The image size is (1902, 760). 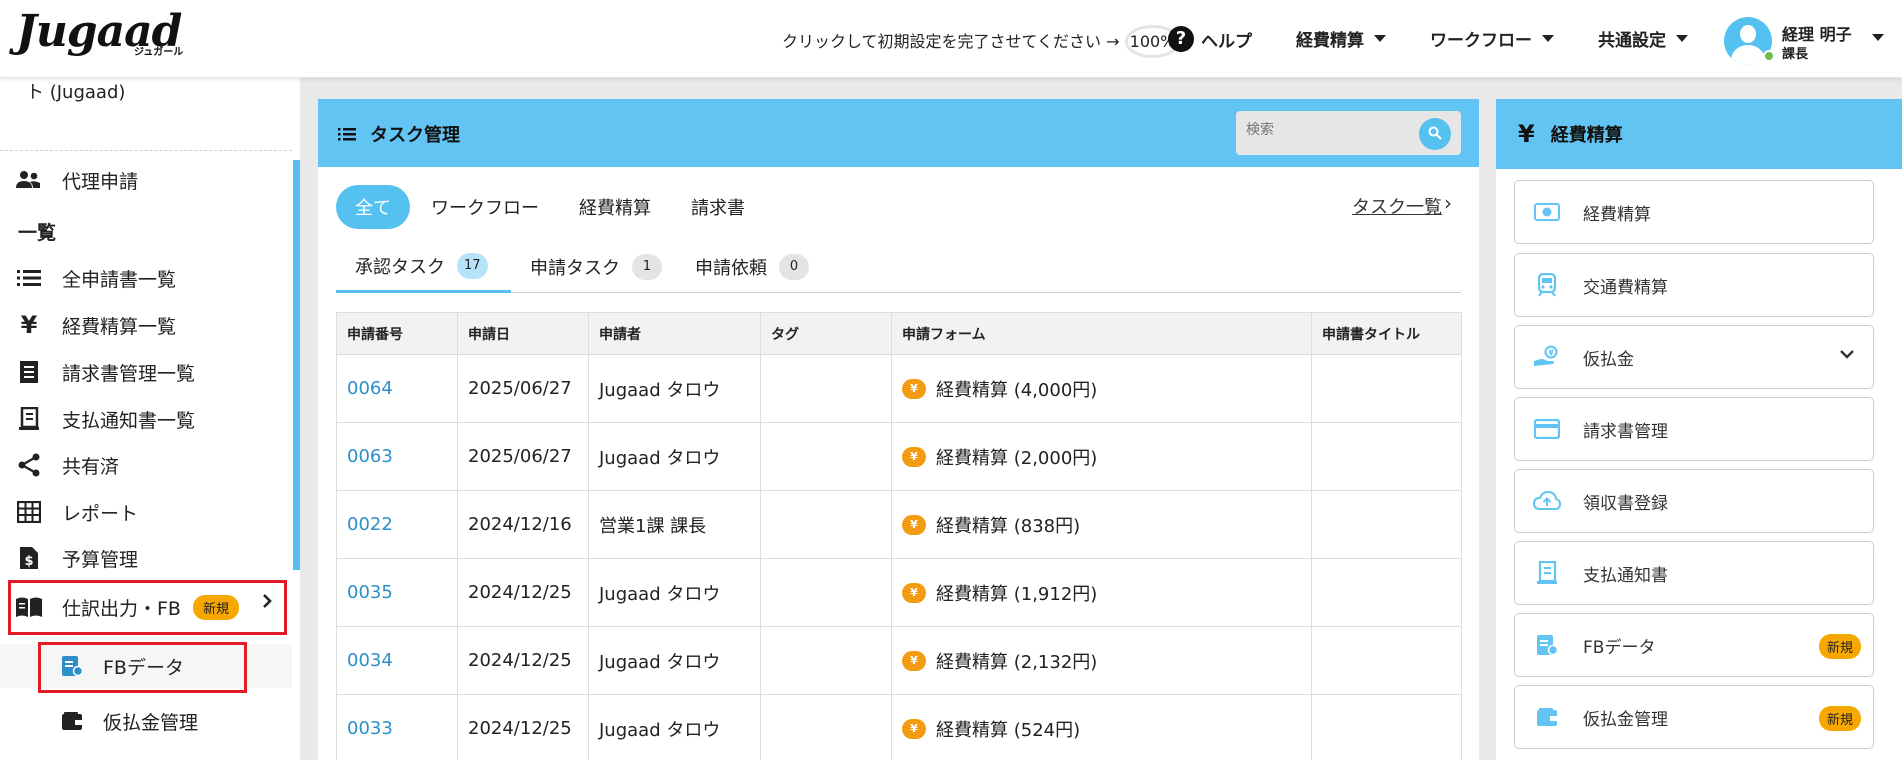 I want to click on task-list-link: タスク一覧, so click(x=1397, y=206).